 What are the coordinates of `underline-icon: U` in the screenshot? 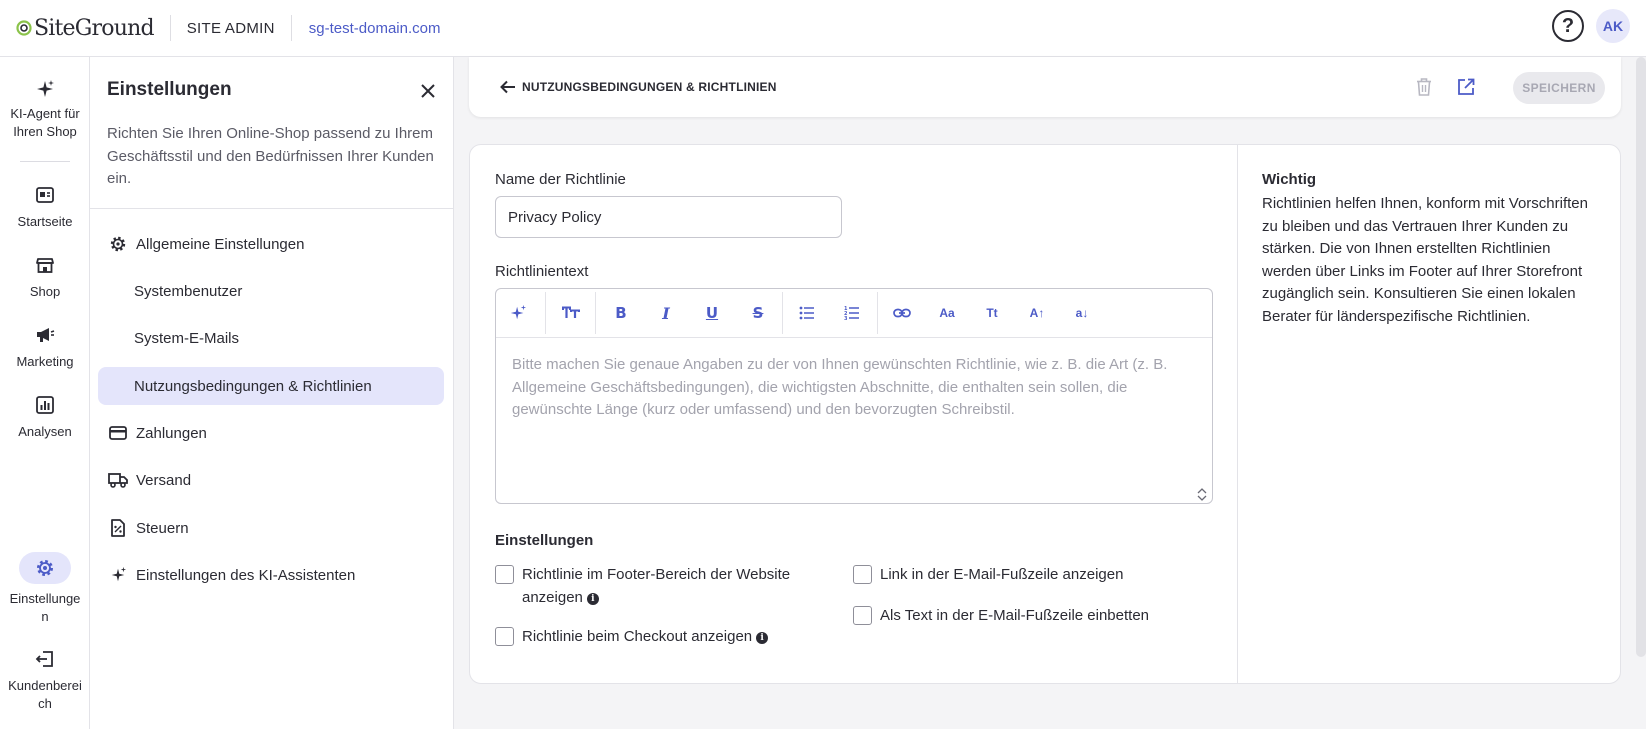 It's located at (712, 313).